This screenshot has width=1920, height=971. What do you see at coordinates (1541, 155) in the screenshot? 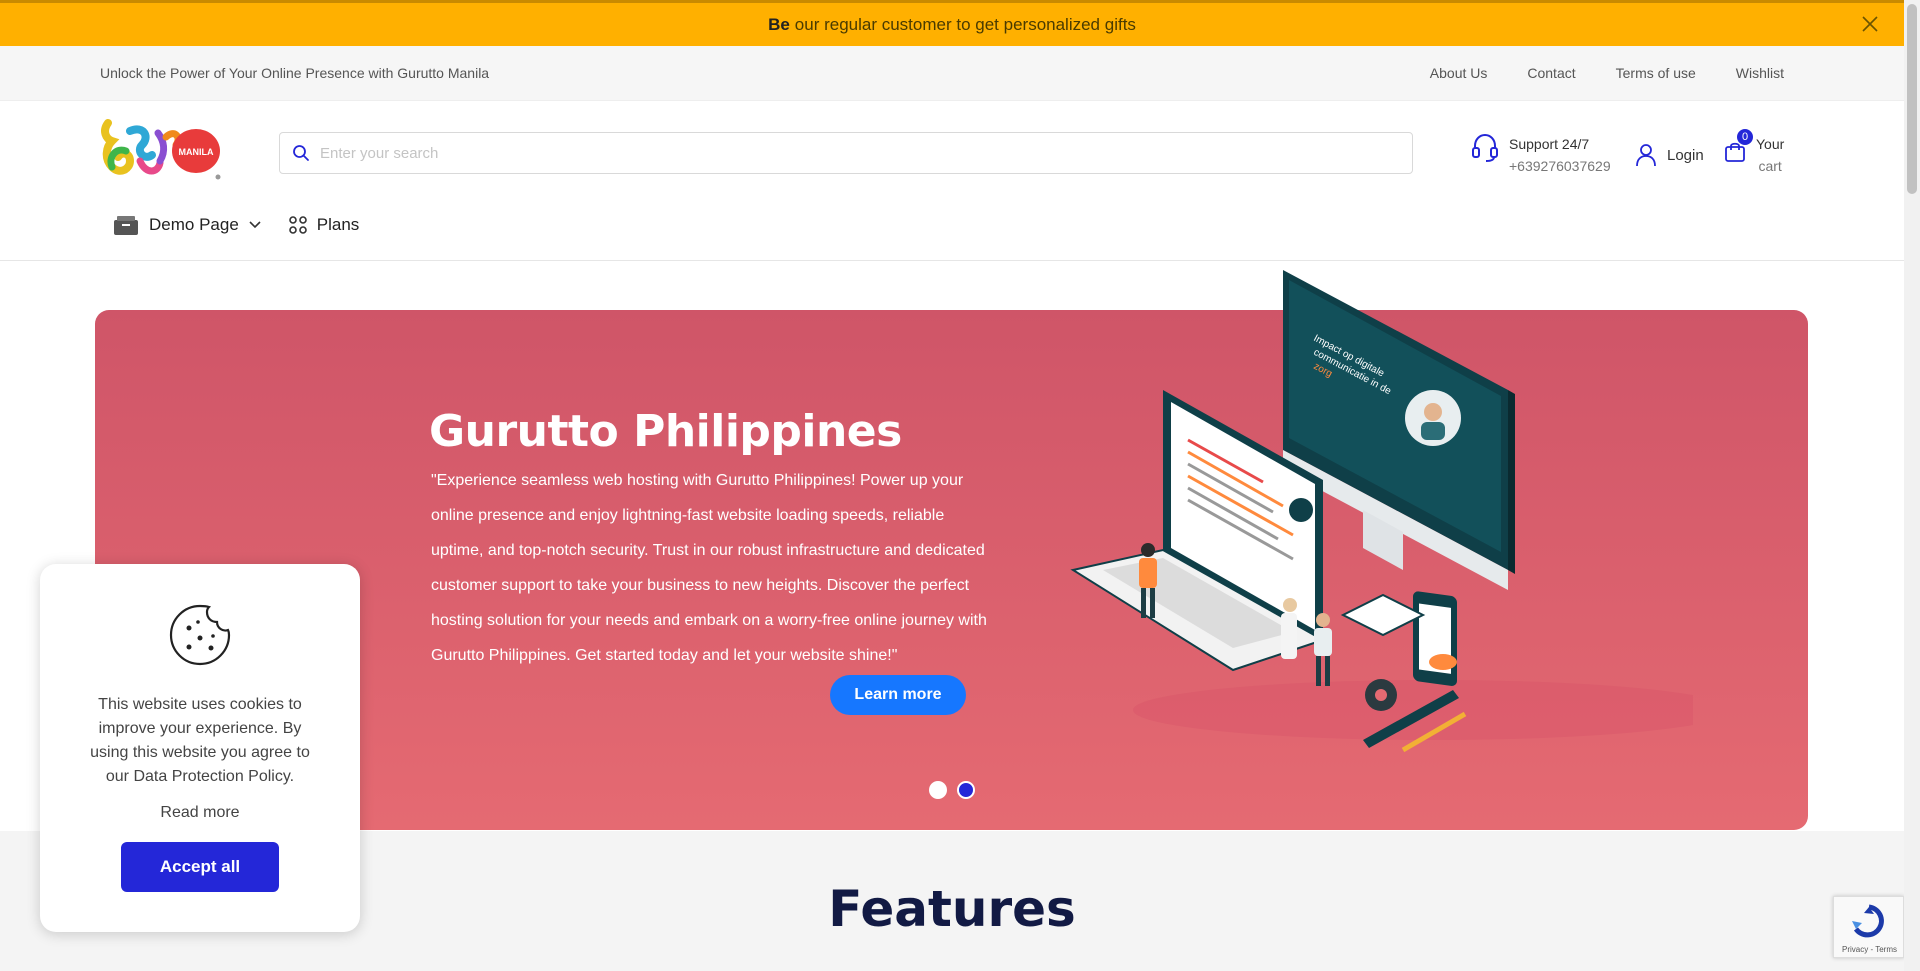
I see `support-block: Support 24/7 +639276037629` at bounding box center [1541, 155].